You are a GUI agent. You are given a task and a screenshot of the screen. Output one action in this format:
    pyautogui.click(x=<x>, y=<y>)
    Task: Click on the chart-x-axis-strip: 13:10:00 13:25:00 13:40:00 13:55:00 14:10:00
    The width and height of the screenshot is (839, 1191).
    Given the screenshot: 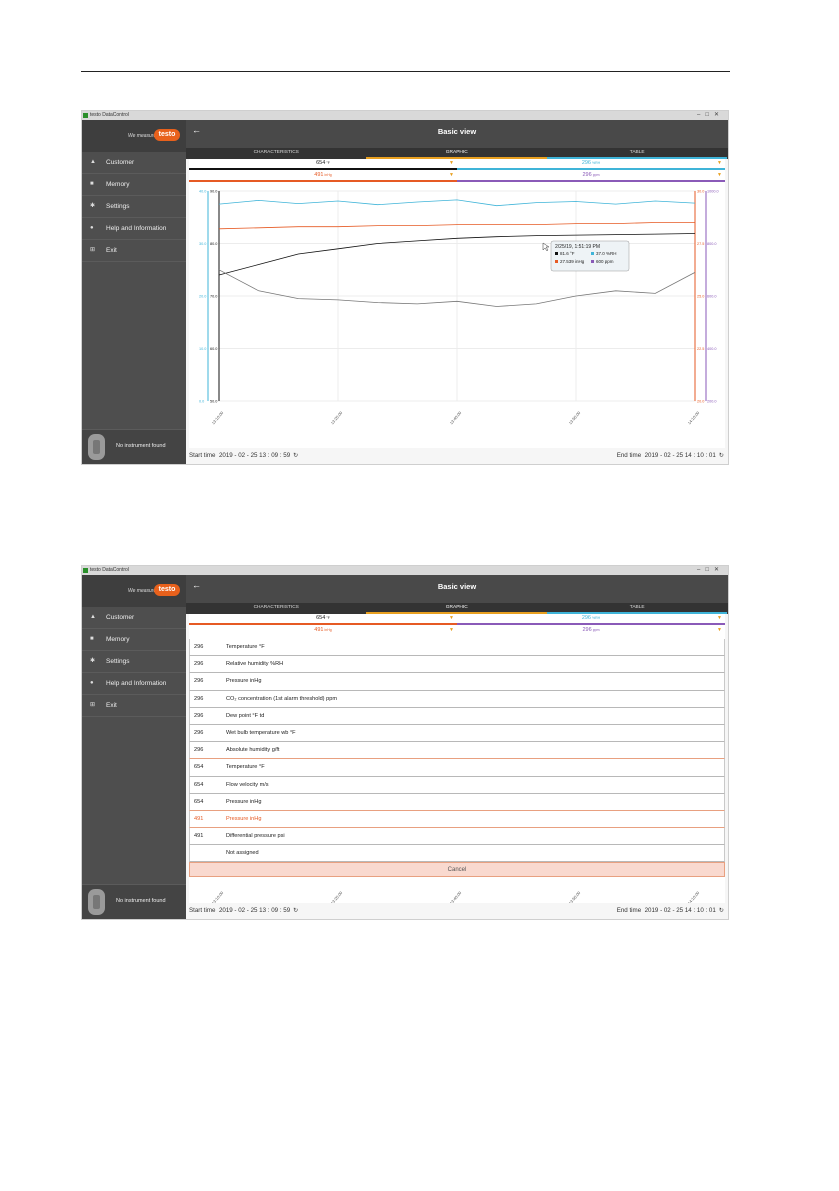 What is the action you would take?
    pyautogui.click(x=456, y=896)
    